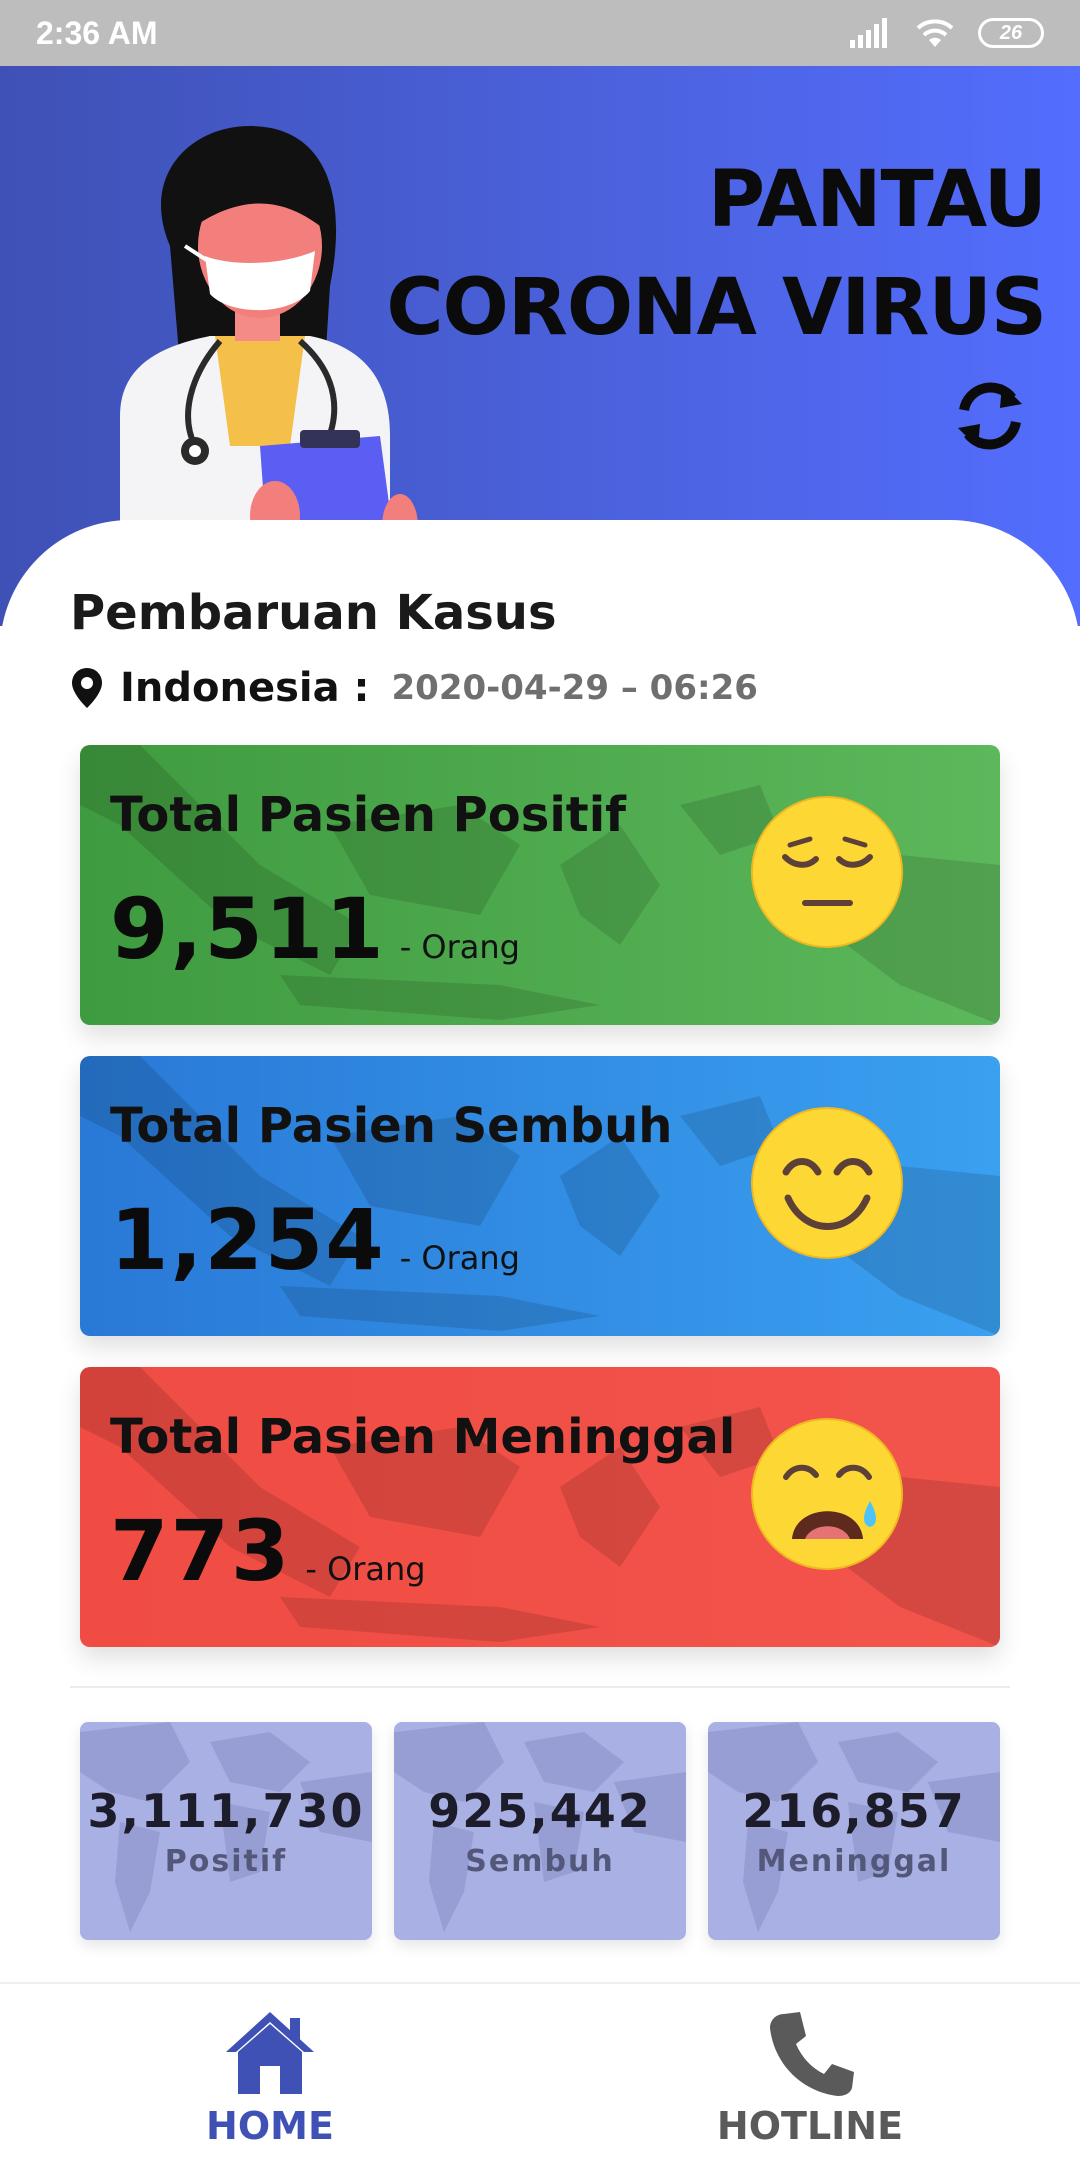  I want to click on app-title: PANTAU CORONA VIRUS, so click(716, 254).